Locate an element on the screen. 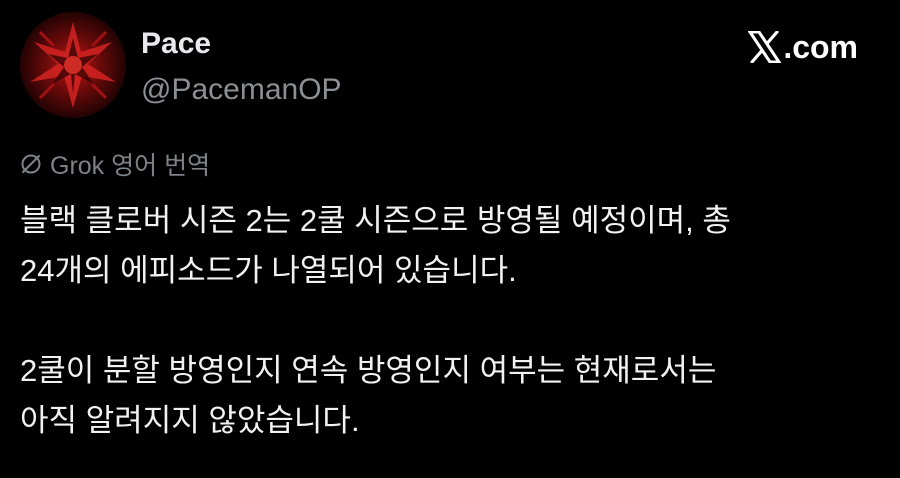  avatar is located at coordinates (73, 65).